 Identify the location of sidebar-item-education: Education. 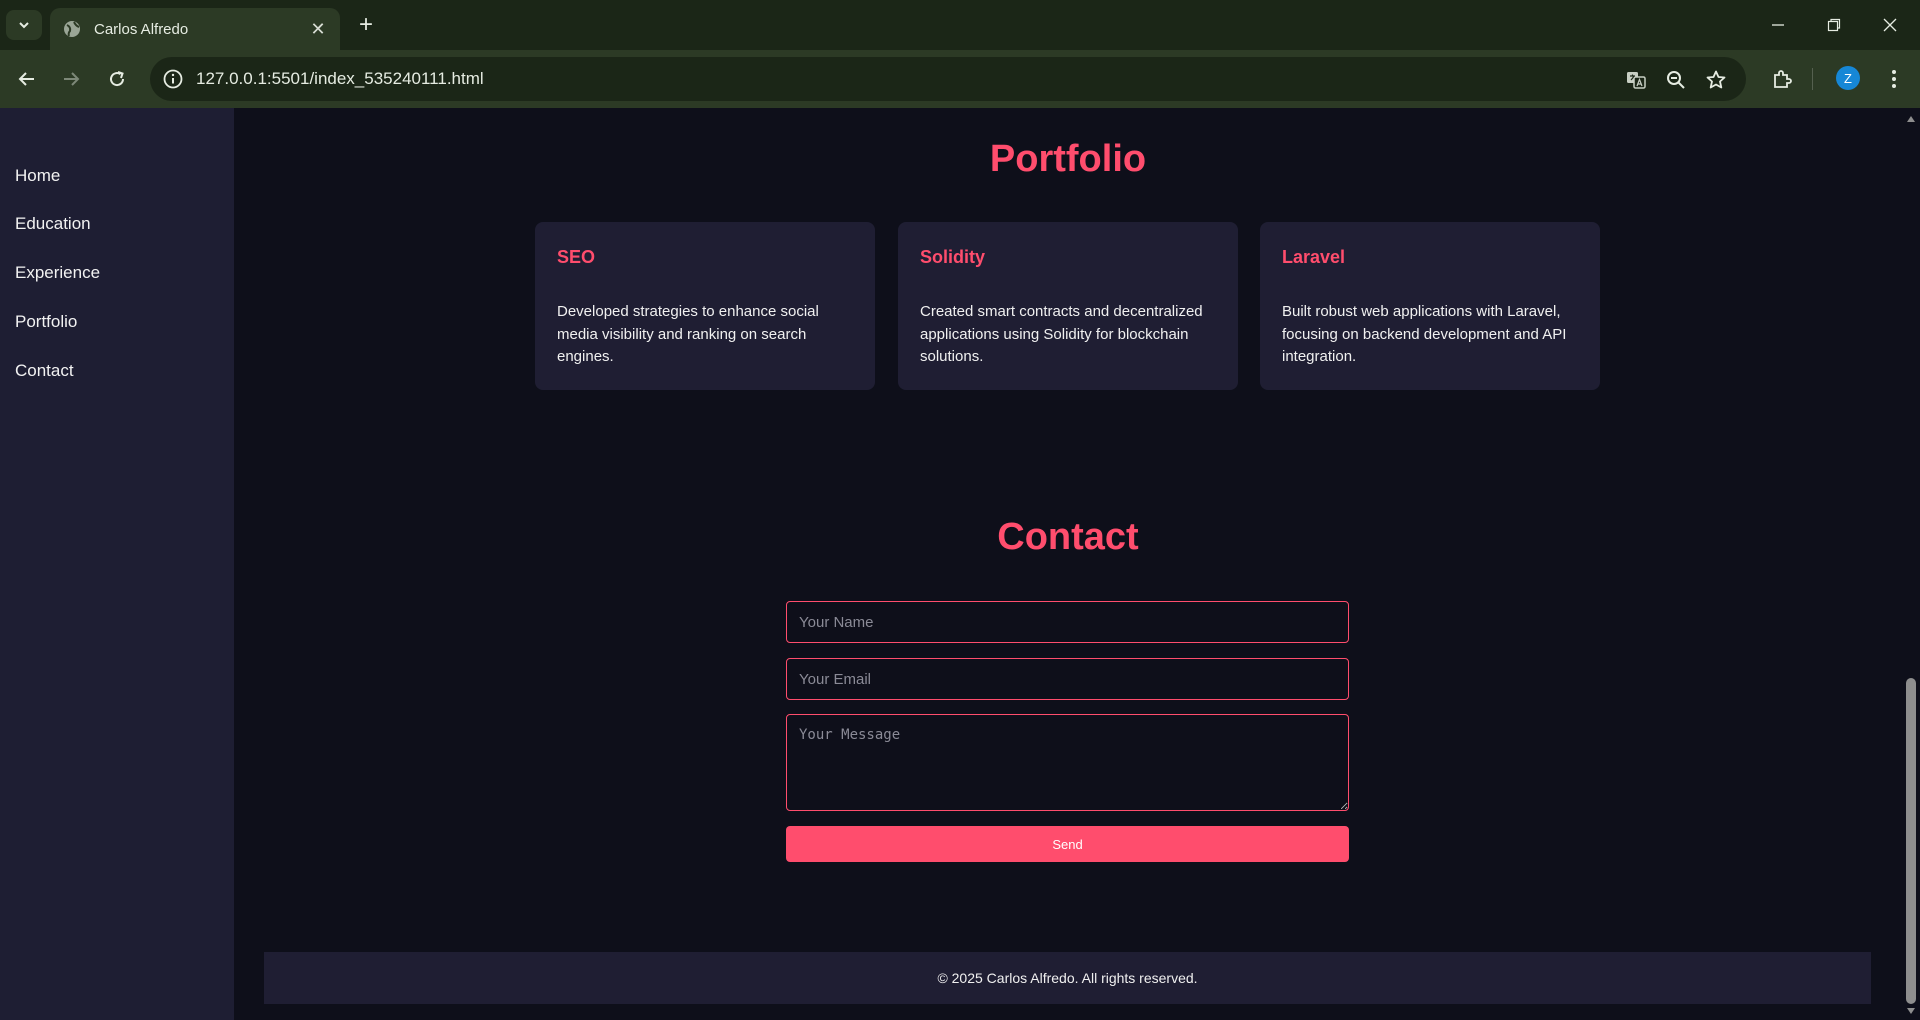
(53, 224).